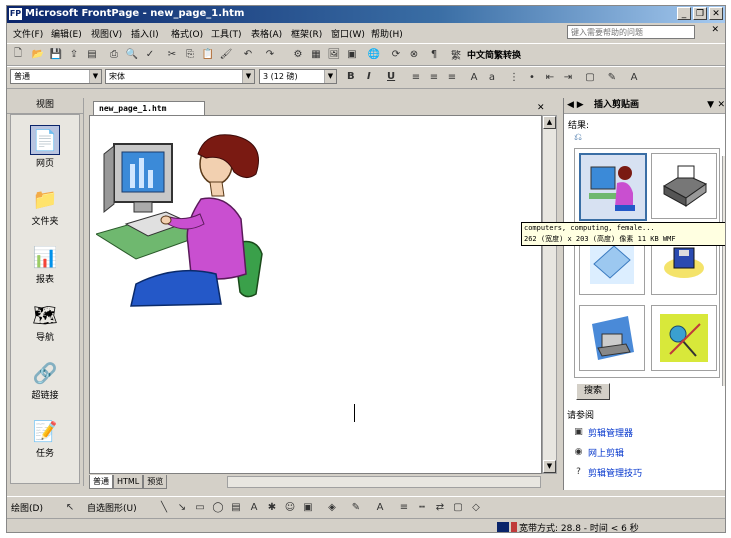  What do you see at coordinates (128, 482) in the screenshot?
I see `tab-html: HTML` at bounding box center [128, 482].